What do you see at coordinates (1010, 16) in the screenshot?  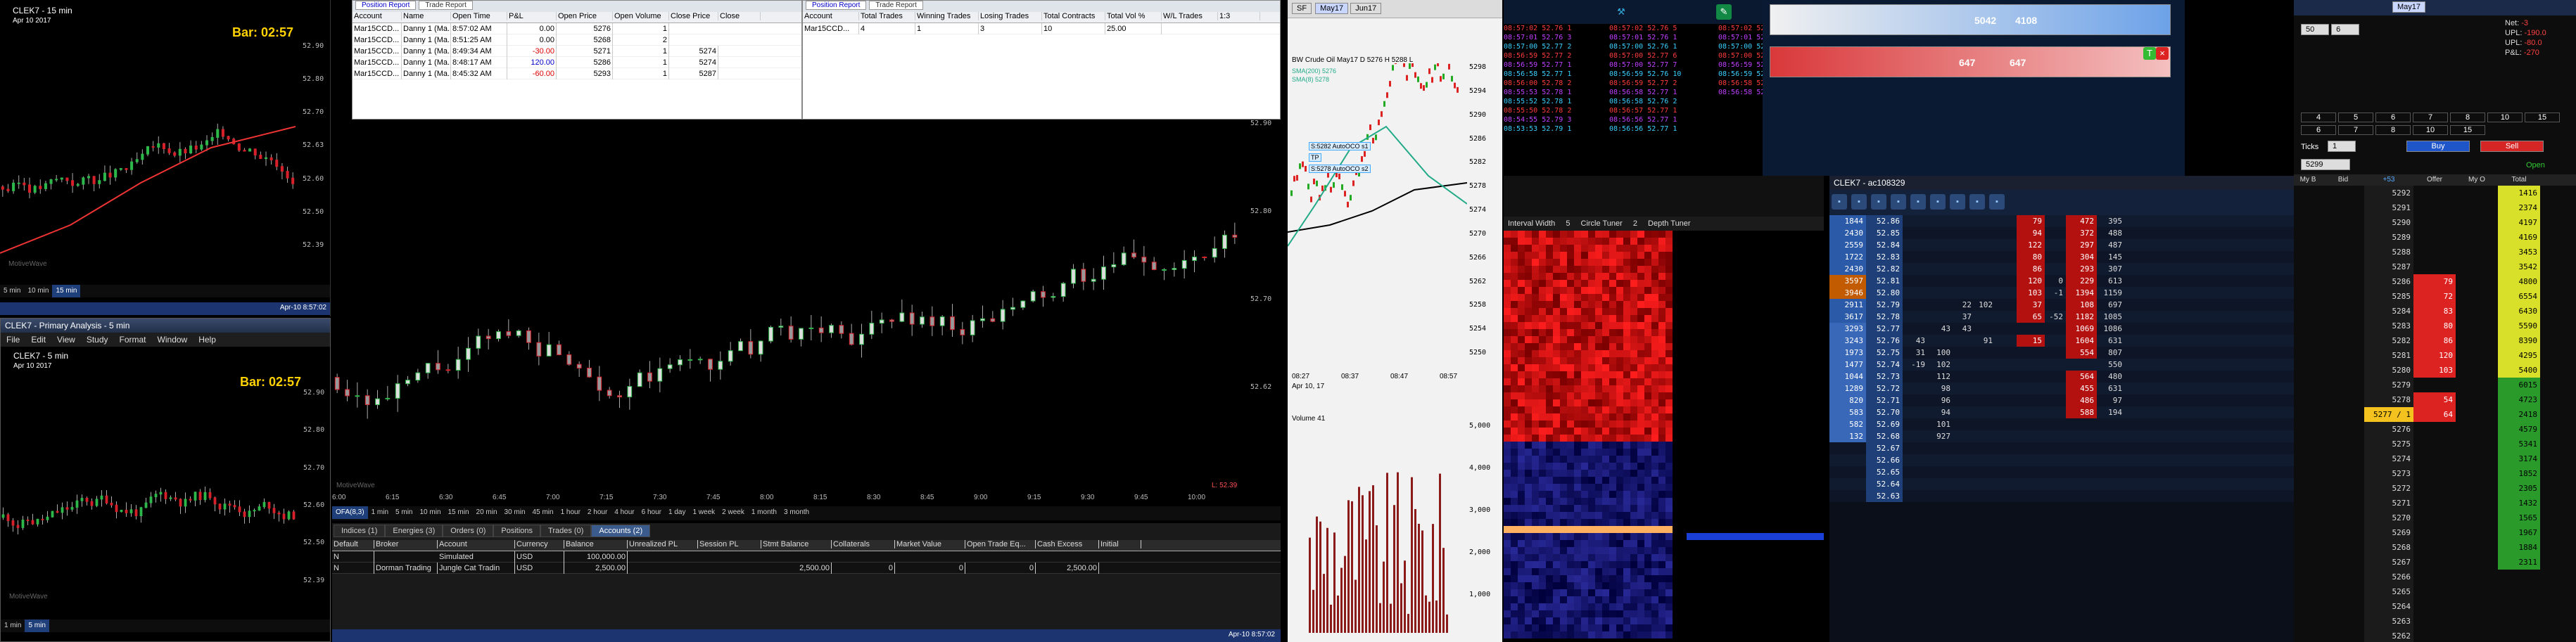 I see `column-header: Losing Trades` at bounding box center [1010, 16].